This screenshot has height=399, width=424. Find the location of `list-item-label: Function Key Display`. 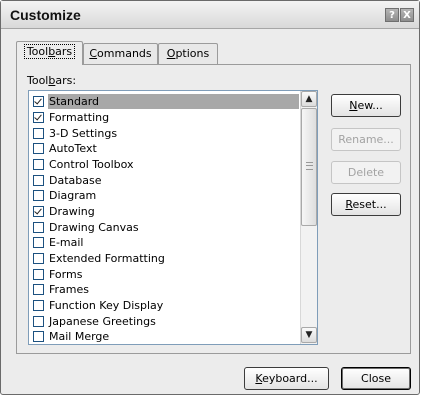

list-item-label: Function Key Display is located at coordinates (106, 305).